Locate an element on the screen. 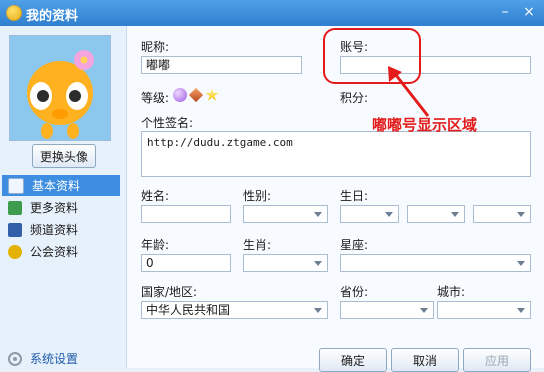 Image resolution: width=544 pixels, height=372 pixels. age-label: 年龄: is located at coordinates (155, 245).